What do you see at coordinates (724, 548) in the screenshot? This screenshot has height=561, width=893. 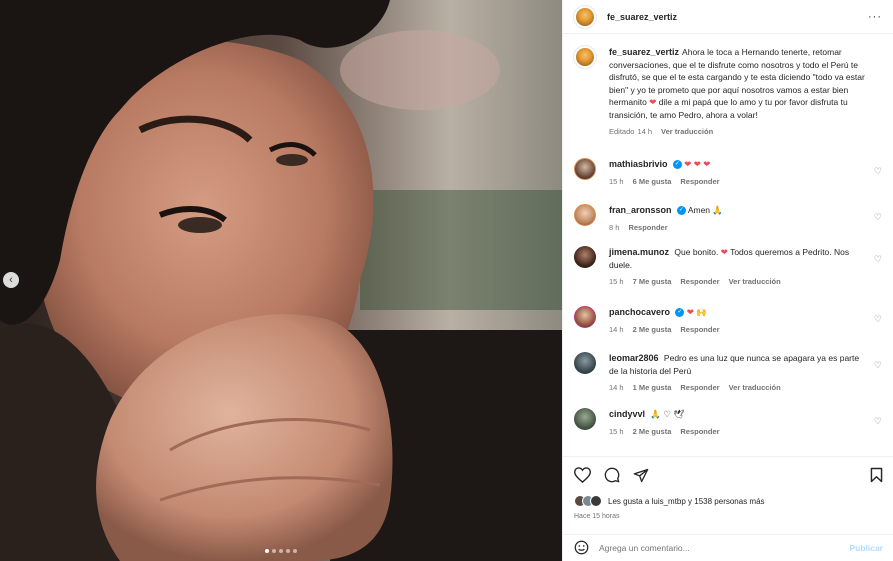 I see `comment-input` at bounding box center [724, 548].